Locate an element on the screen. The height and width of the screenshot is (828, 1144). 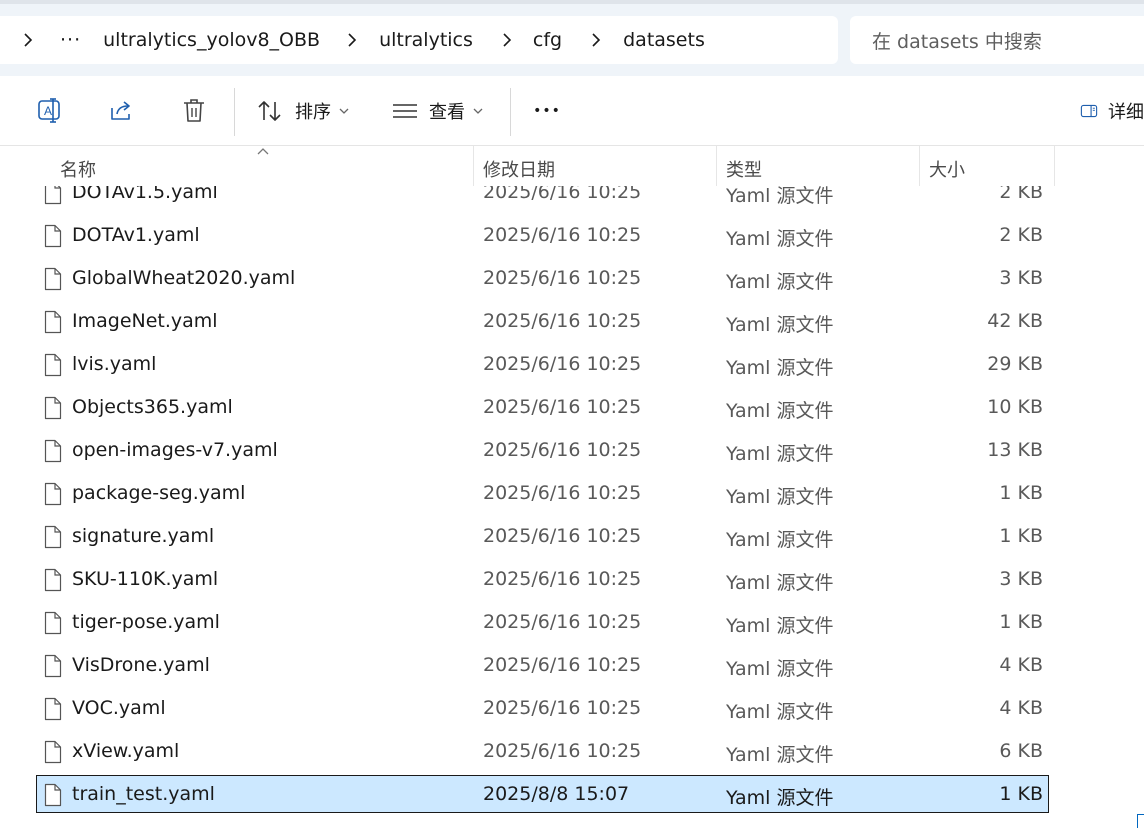
view-list-icon is located at coordinates (405, 111).